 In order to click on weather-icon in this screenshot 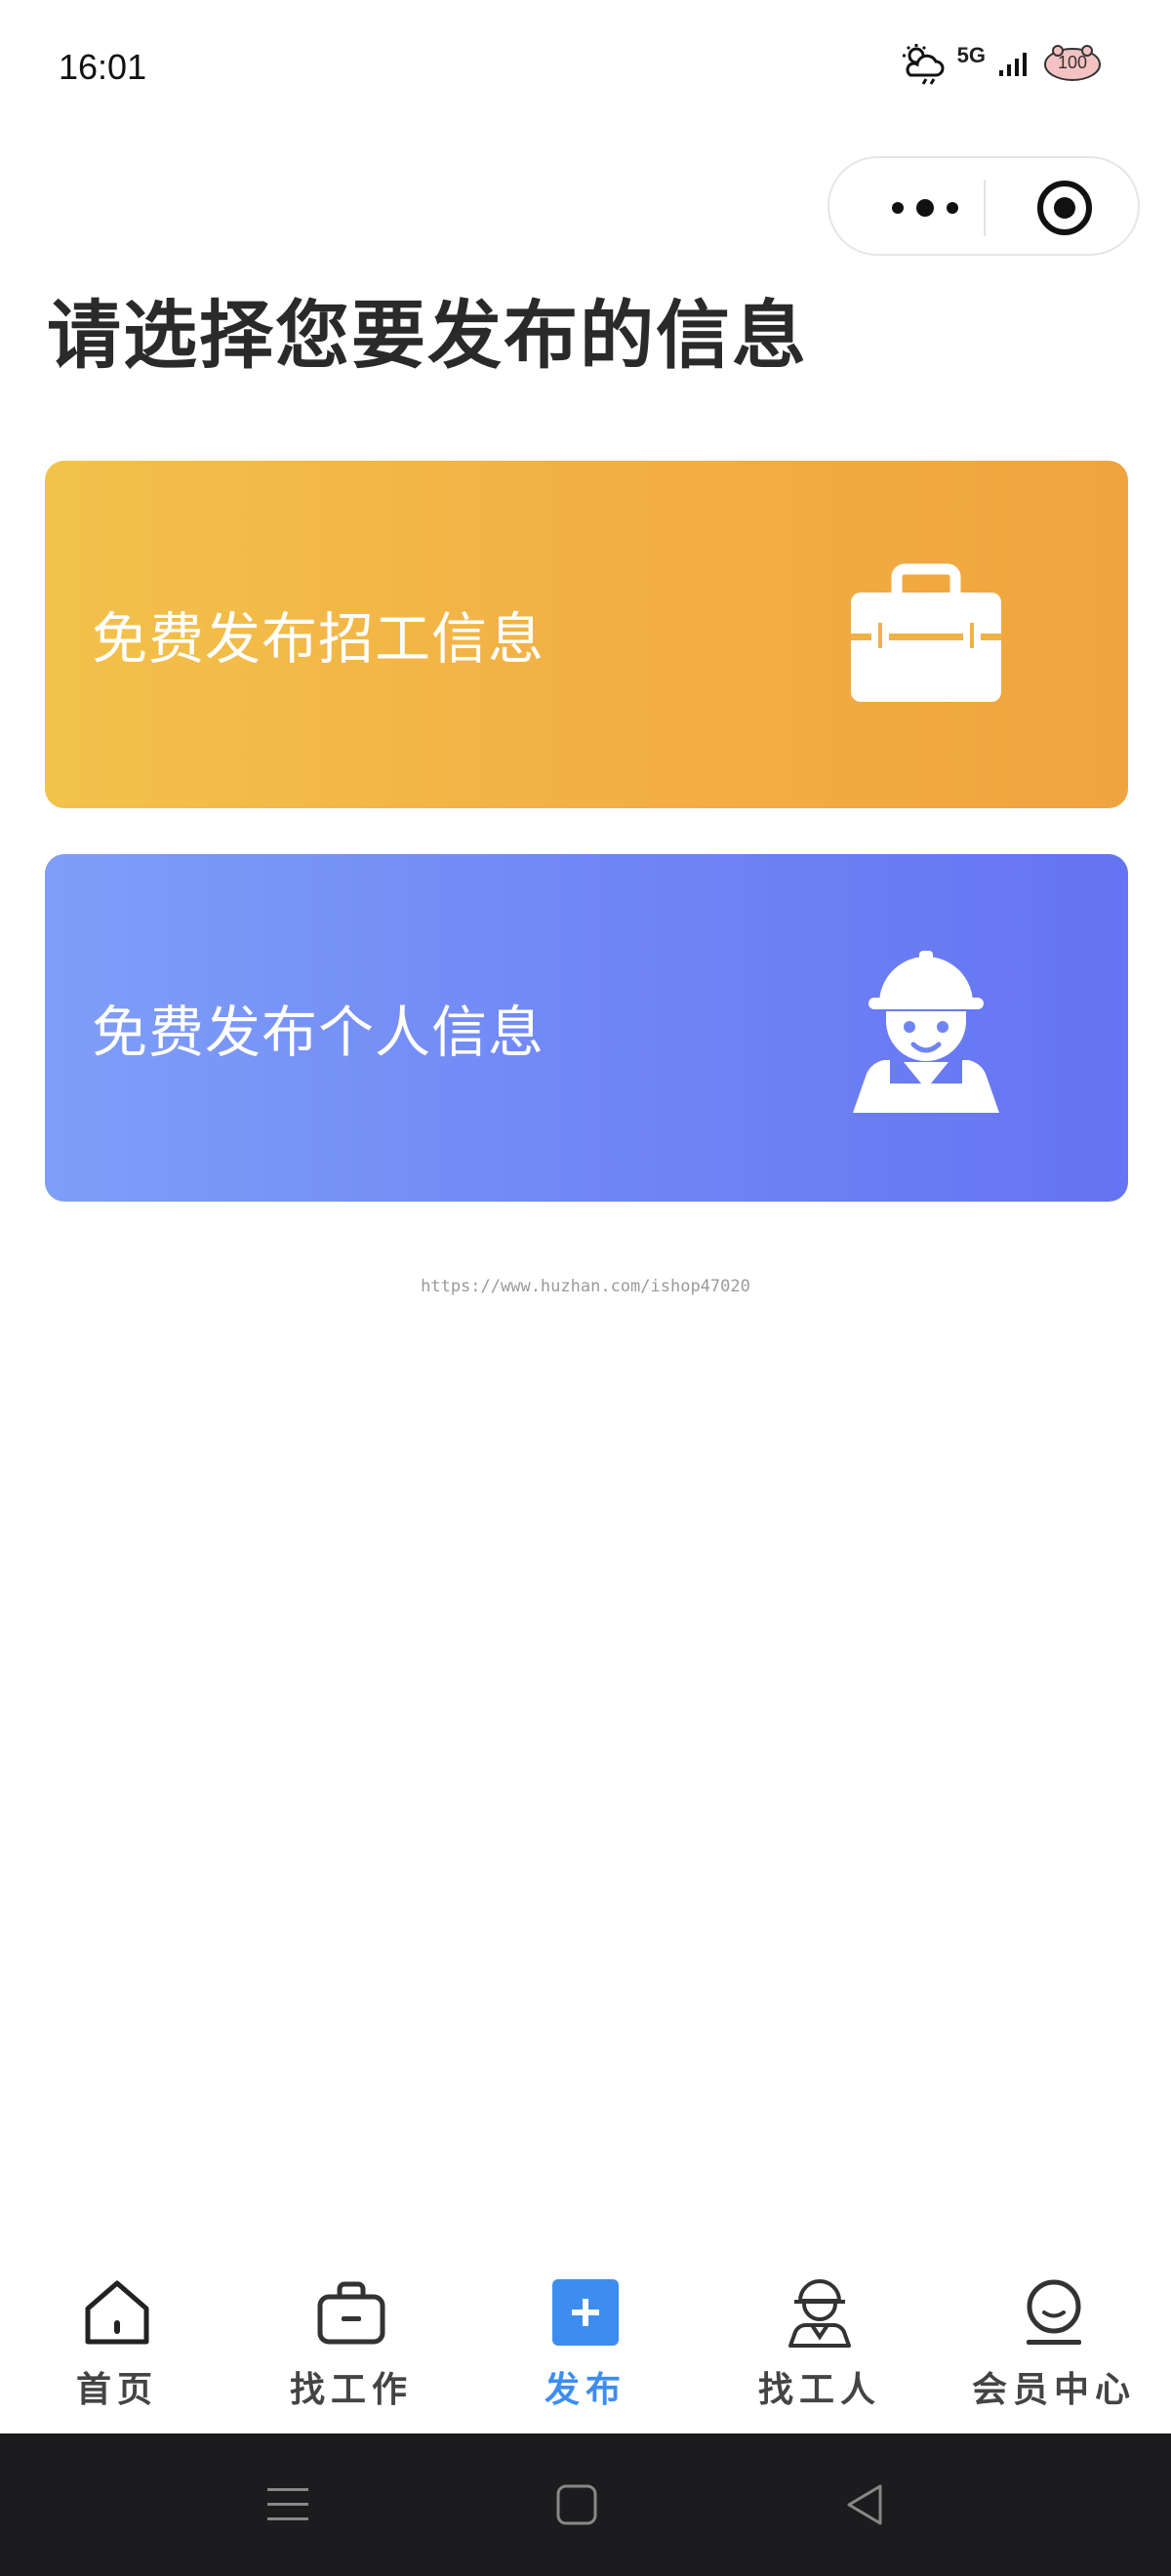, I will do `click(923, 64)`.